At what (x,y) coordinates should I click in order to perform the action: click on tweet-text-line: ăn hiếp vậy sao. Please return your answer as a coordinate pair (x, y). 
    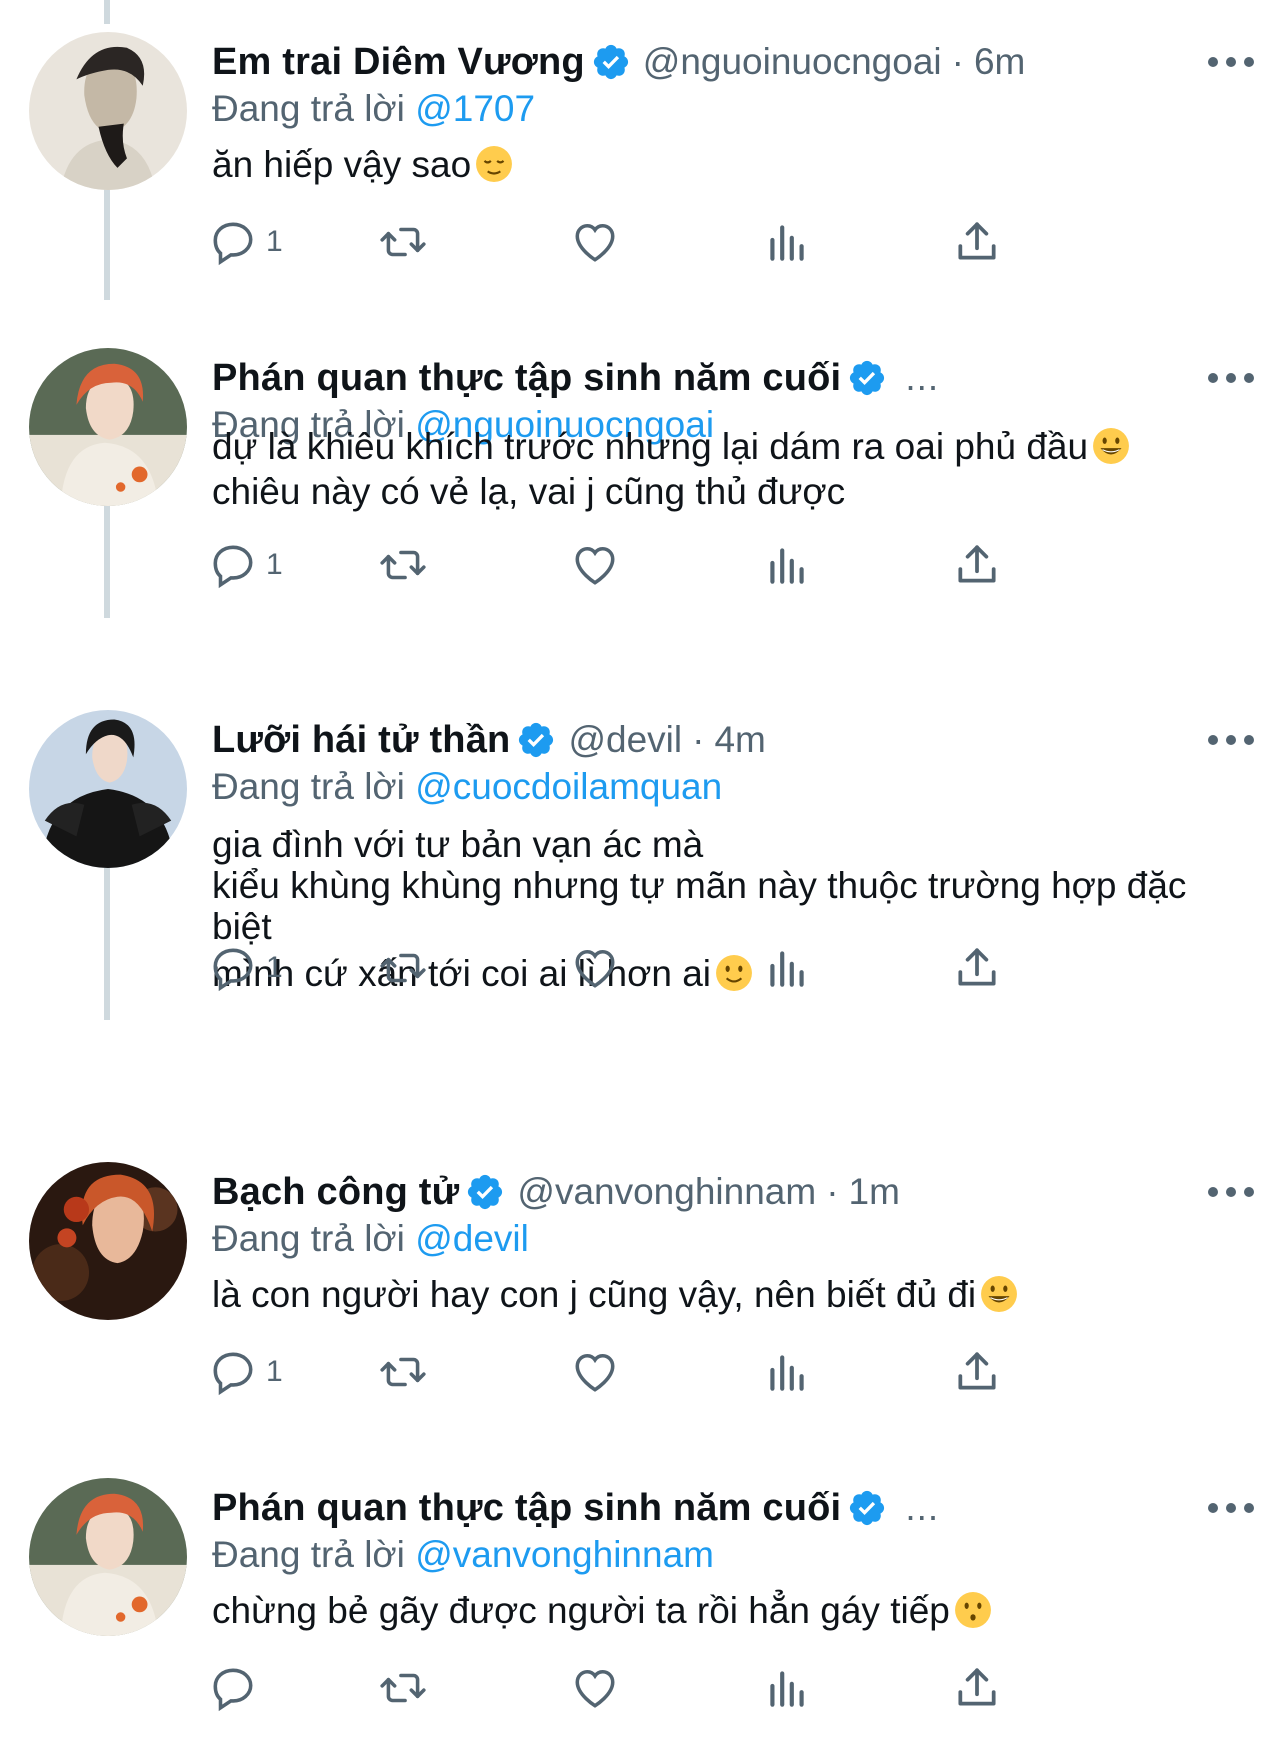
    Looking at the image, I should click on (342, 164).